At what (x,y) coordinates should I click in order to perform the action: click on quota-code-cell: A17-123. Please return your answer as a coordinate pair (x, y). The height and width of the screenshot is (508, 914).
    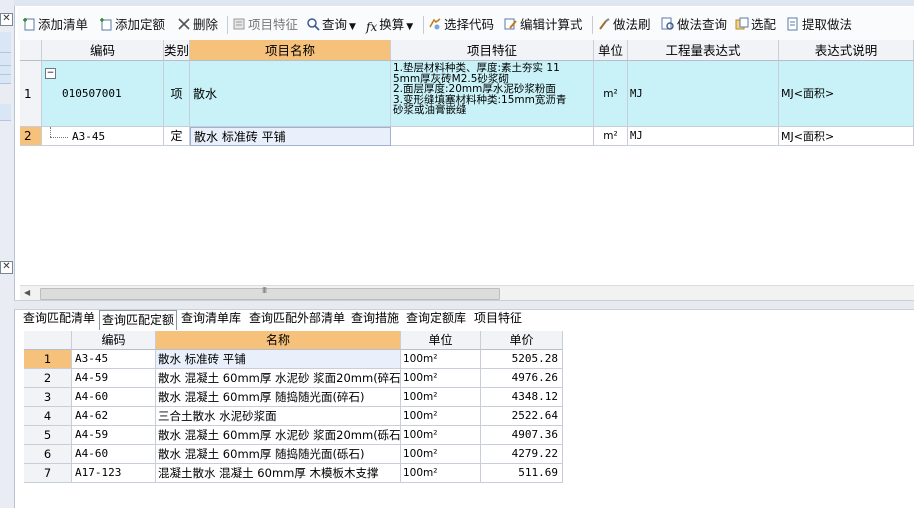
    Looking at the image, I should click on (114, 473).